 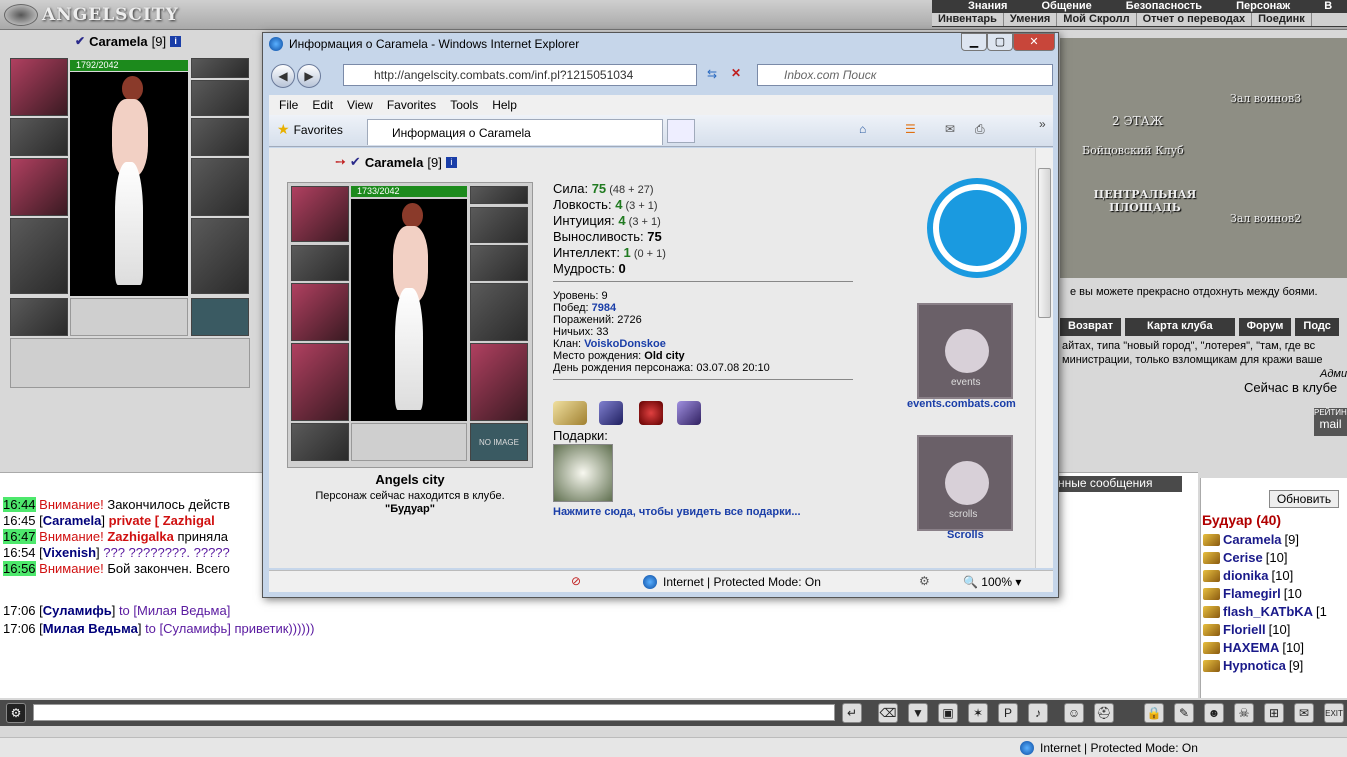 What do you see at coordinates (1214, 713) in the screenshot?
I see `friends-icon: ☻` at bounding box center [1214, 713].